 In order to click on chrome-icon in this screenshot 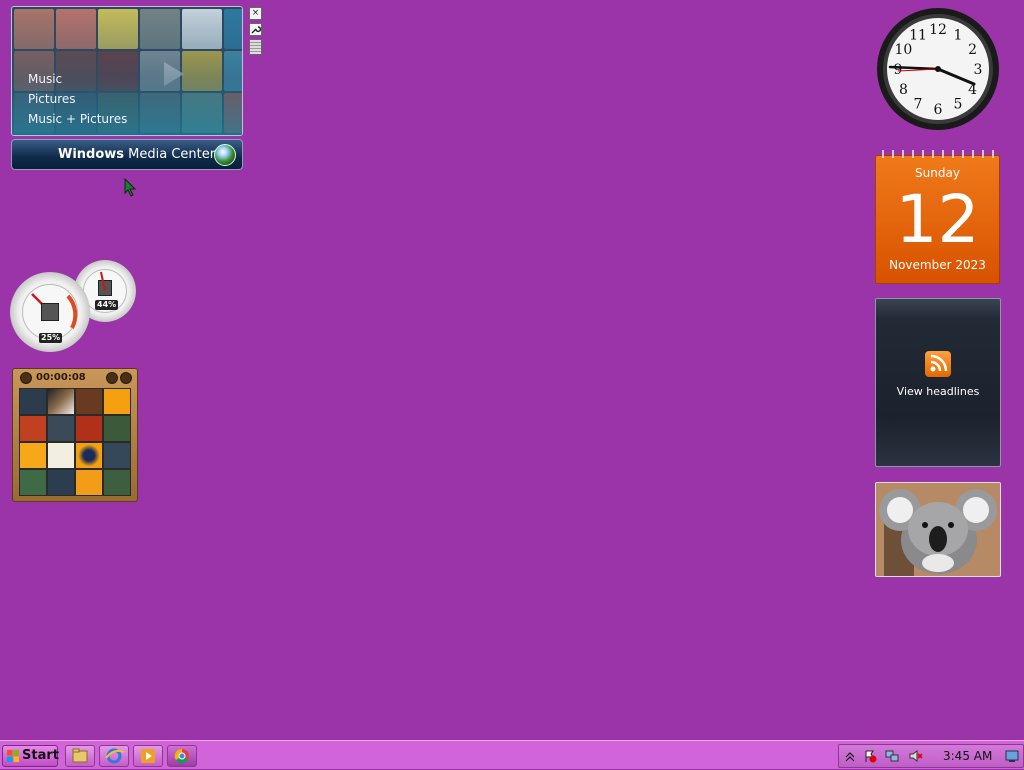, I will do `click(181, 756)`.